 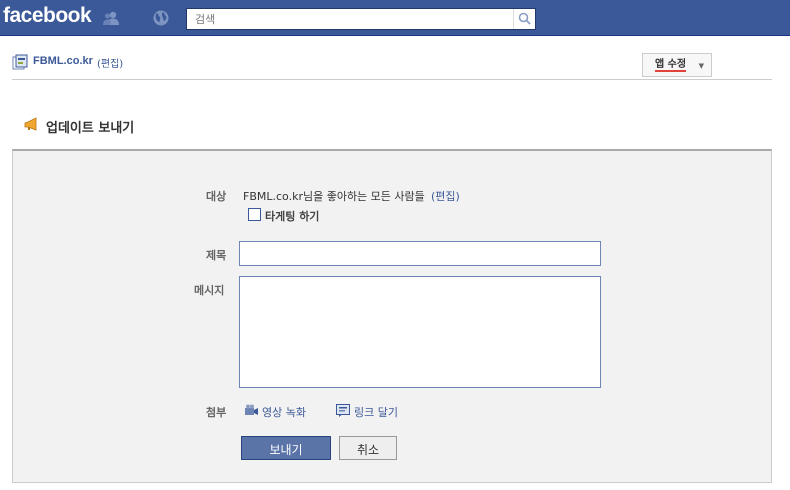 I want to click on page-header: FBML.co.kr (편집) 앱 수정 ▼, so click(x=392, y=66).